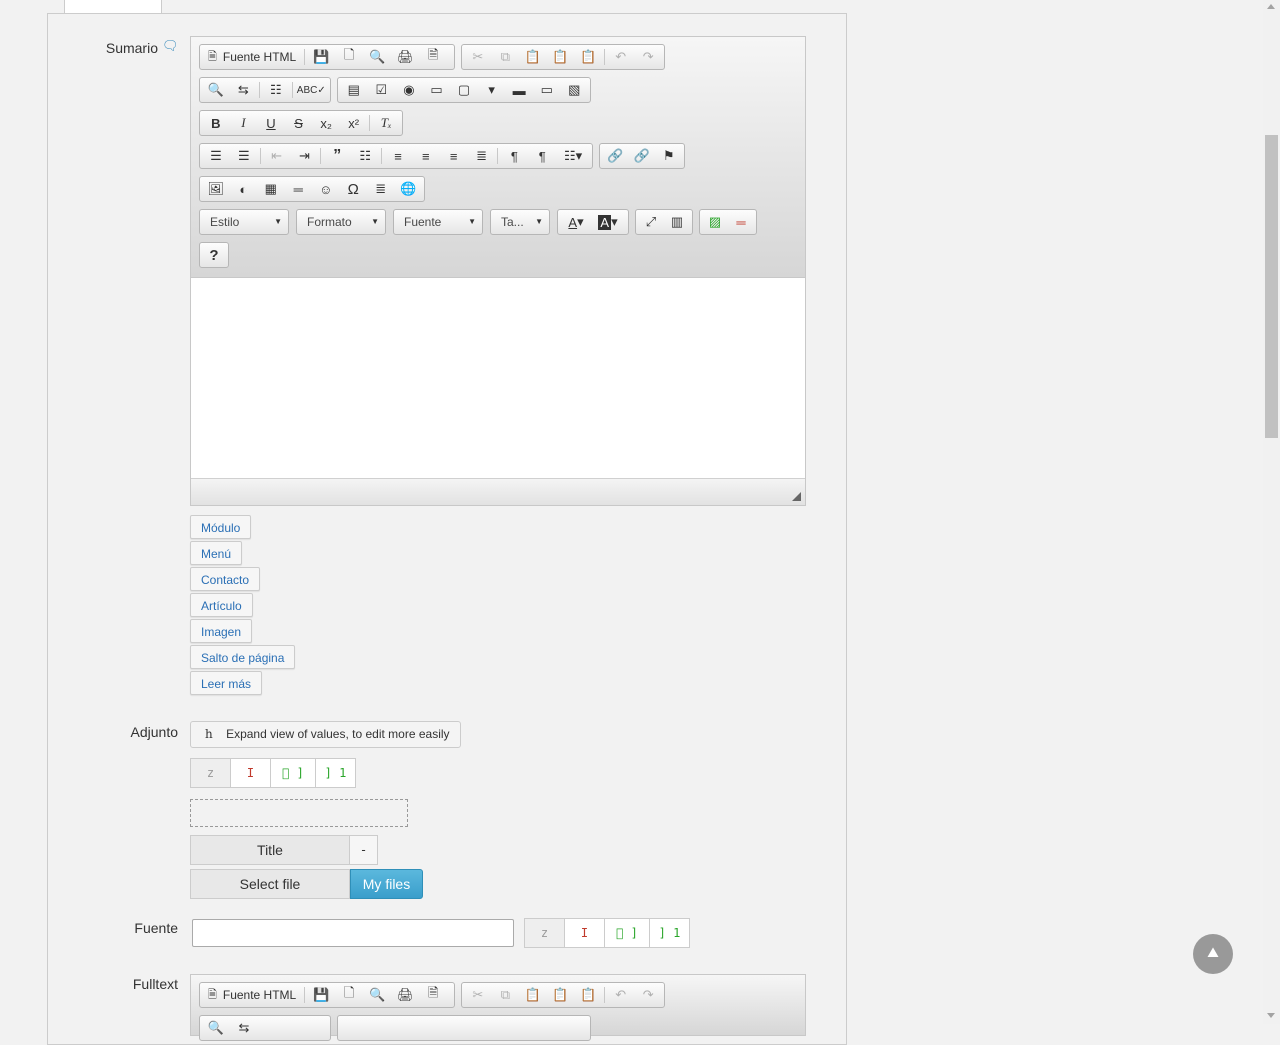  I want to click on select-file-field: Select file, so click(270, 884).